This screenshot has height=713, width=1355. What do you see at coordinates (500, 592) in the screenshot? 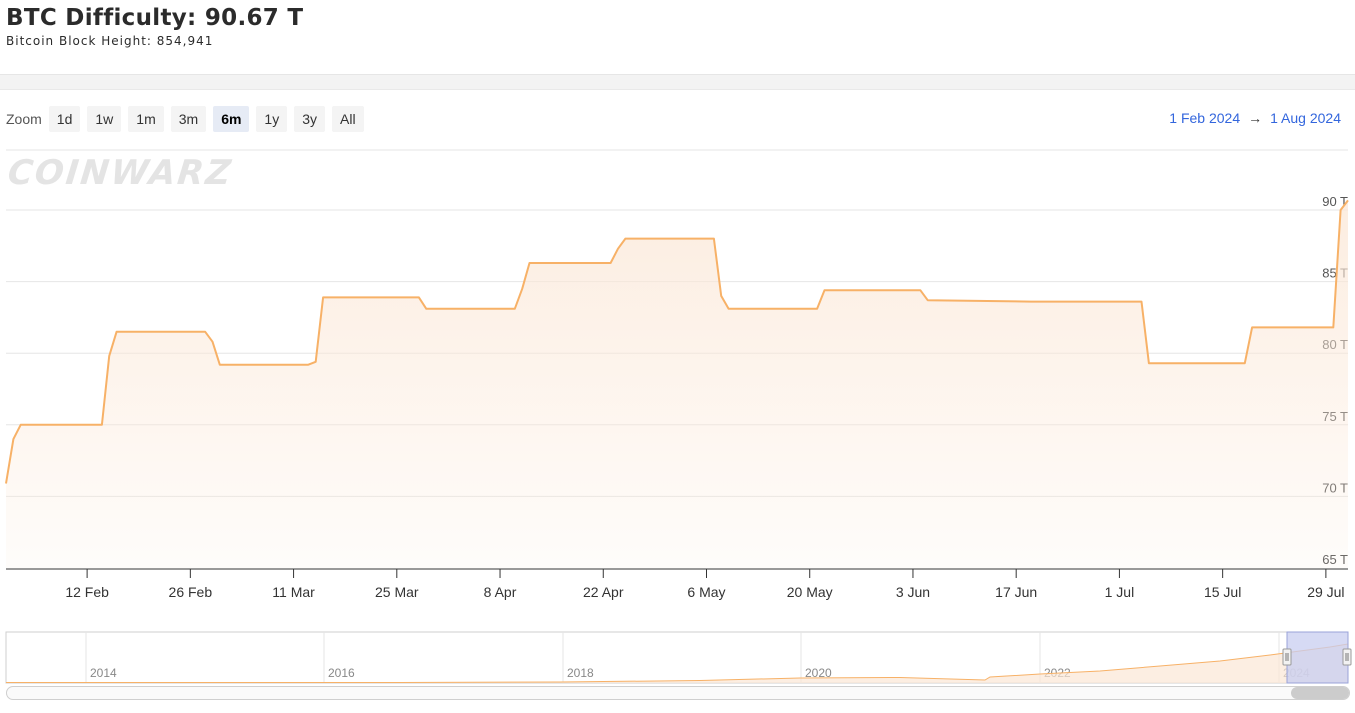
I see `x-tick-label: 8 Apr` at bounding box center [500, 592].